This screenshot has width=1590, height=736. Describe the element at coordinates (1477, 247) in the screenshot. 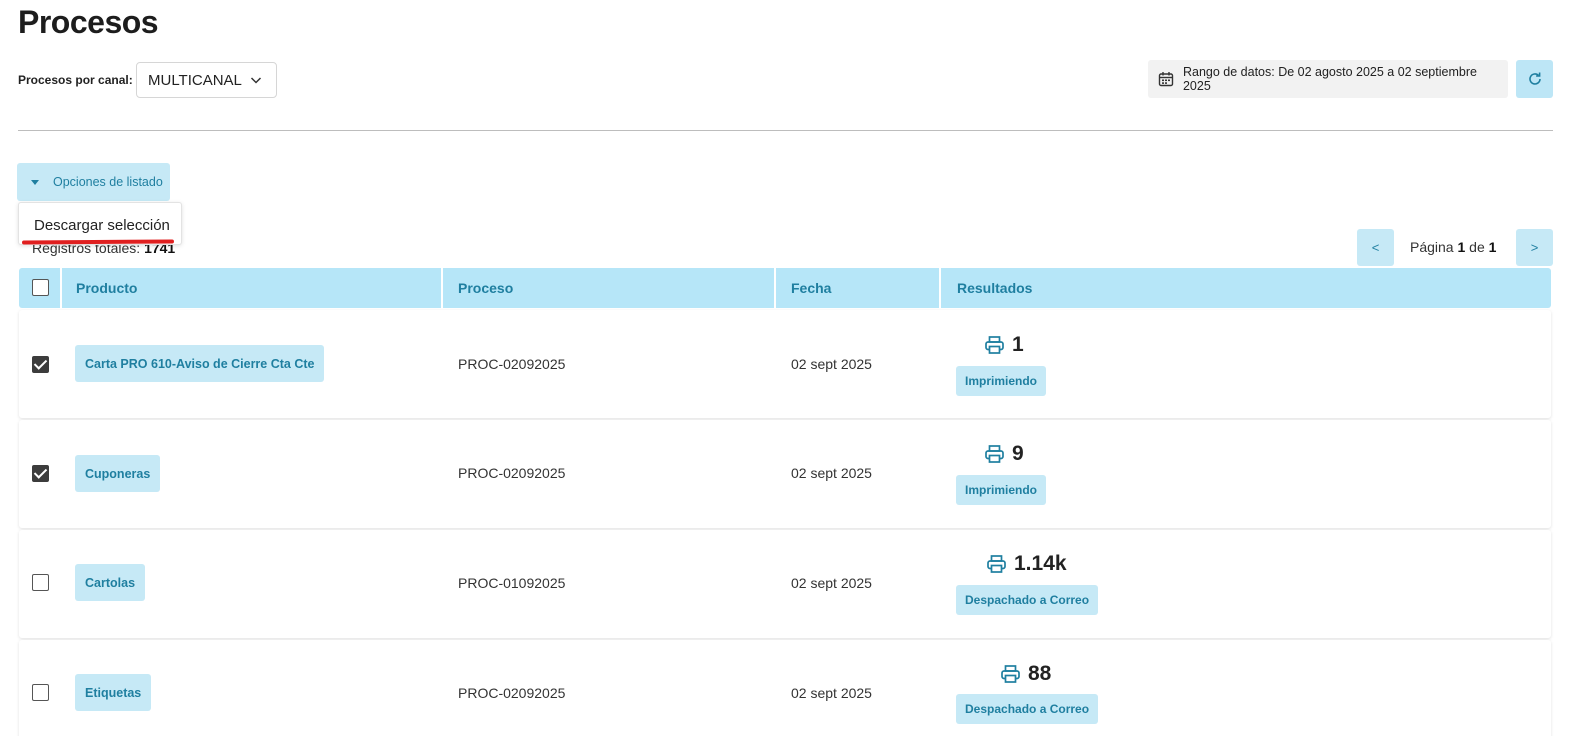

I see `pagination-of-word: de` at that location.